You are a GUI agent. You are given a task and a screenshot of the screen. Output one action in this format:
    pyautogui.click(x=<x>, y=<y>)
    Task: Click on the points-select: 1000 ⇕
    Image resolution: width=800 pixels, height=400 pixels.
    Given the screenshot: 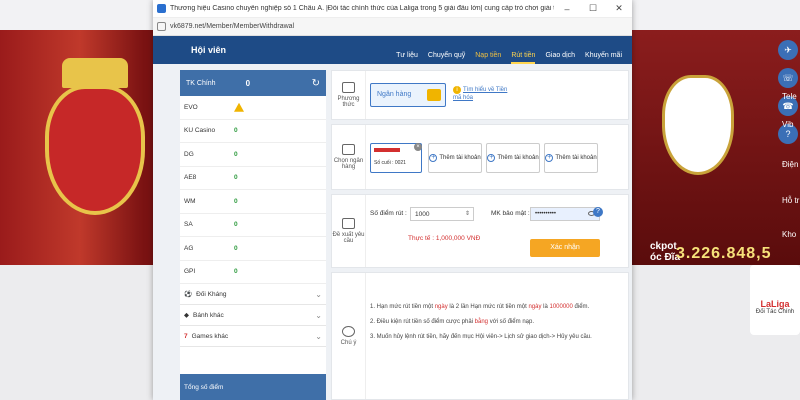 What is the action you would take?
    pyautogui.click(x=442, y=214)
    